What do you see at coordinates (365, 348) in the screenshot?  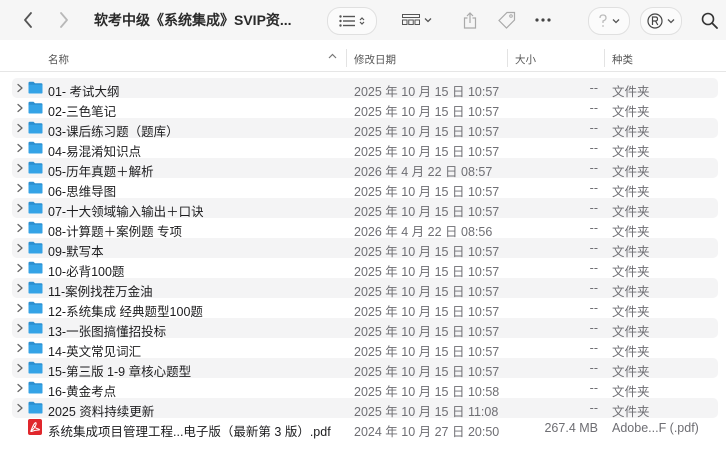 I see `file-row: 14-英文常见词汇 2025 年 10 月 15 日 10:57 -- 文件夹` at bounding box center [365, 348].